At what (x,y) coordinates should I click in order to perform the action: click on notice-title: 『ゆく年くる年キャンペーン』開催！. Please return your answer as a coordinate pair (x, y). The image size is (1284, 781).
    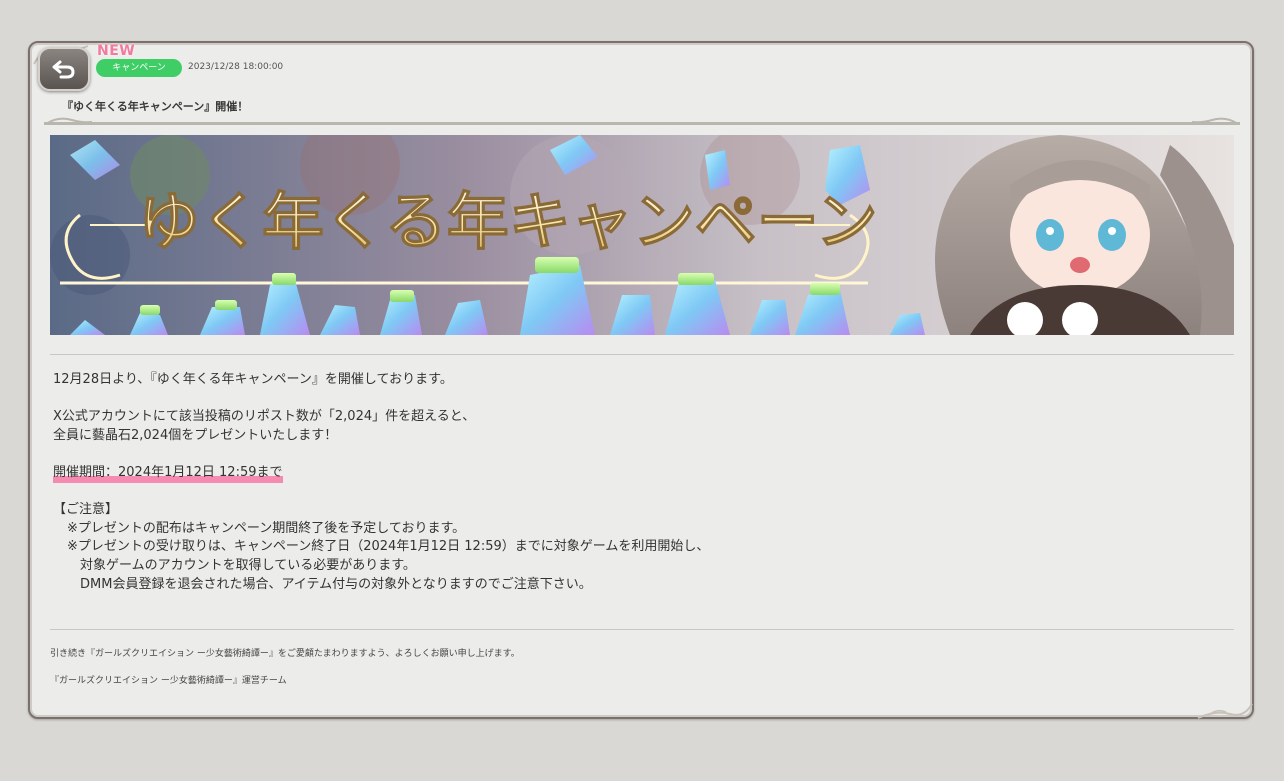
    Looking at the image, I should click on (155, 106).